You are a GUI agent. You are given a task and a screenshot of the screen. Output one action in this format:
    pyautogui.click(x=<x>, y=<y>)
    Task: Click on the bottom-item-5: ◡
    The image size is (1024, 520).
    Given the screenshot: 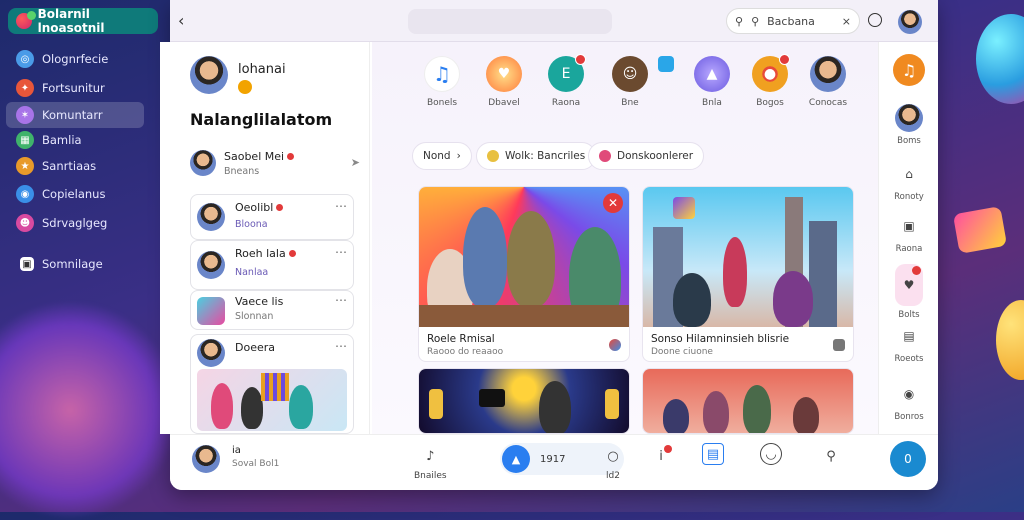 What is the action you would take?
    pyautogui.click(x=771, y=455)
    